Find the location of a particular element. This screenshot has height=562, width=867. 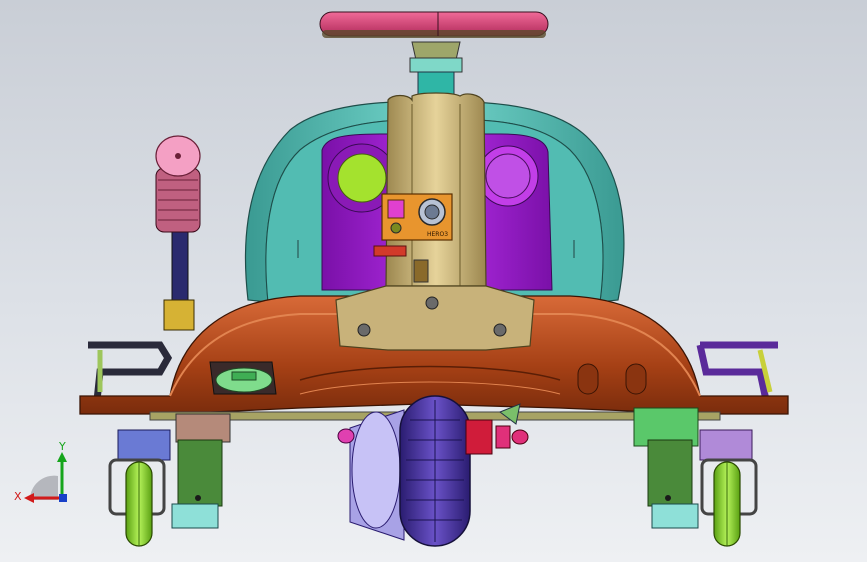

coordinate-triad: Y X is located at coordinates (45, 470).